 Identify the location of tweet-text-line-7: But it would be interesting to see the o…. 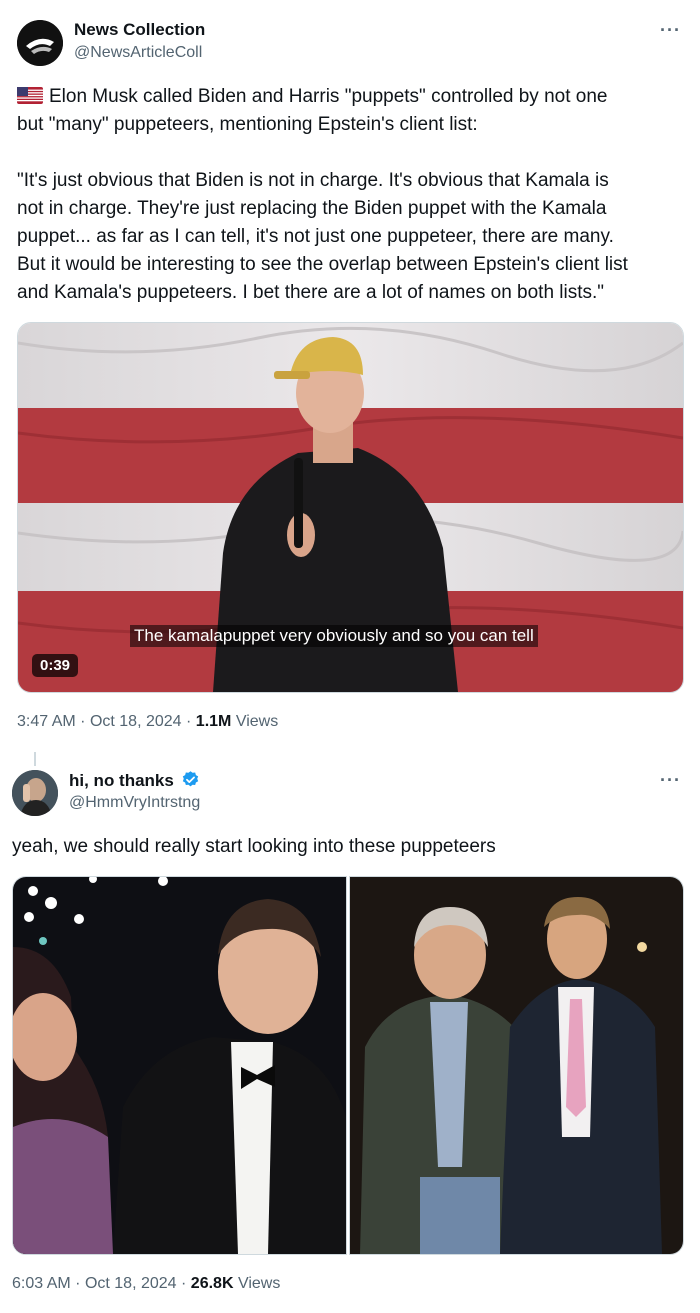
(322, 264).